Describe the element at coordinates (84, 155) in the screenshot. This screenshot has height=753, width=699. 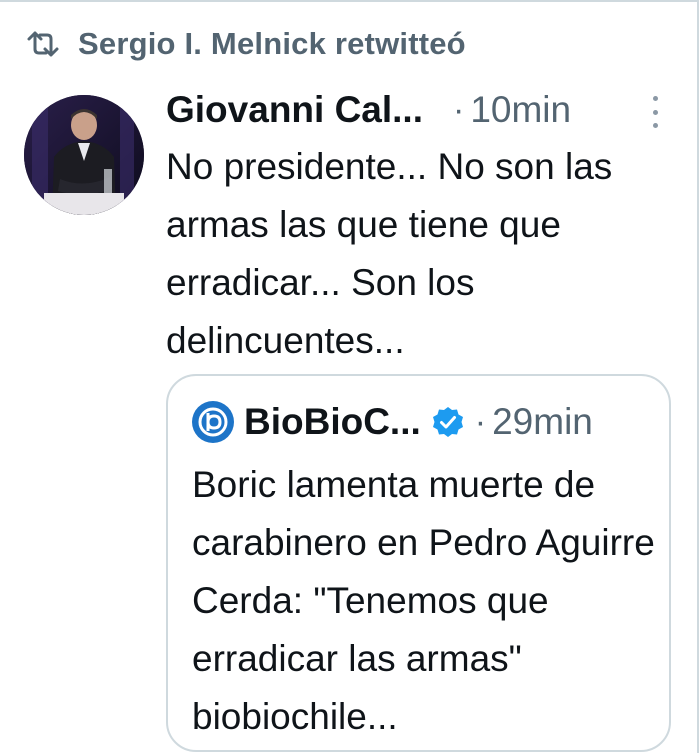
I see `author-avatar` at that location.